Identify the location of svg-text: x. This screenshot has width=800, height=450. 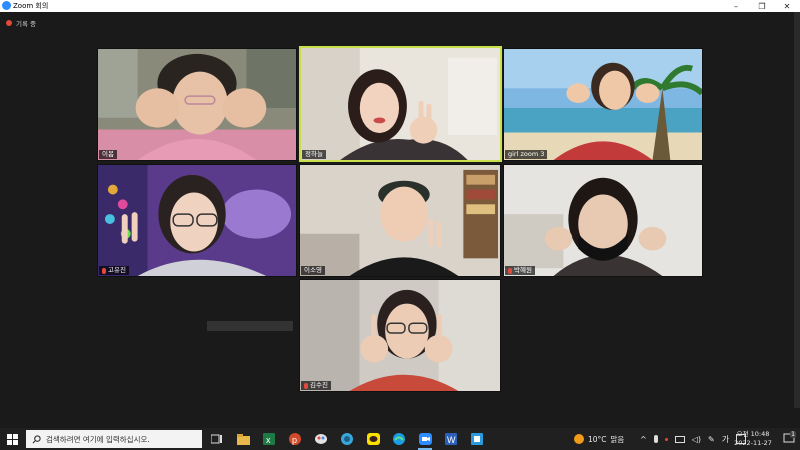
(268, 440).